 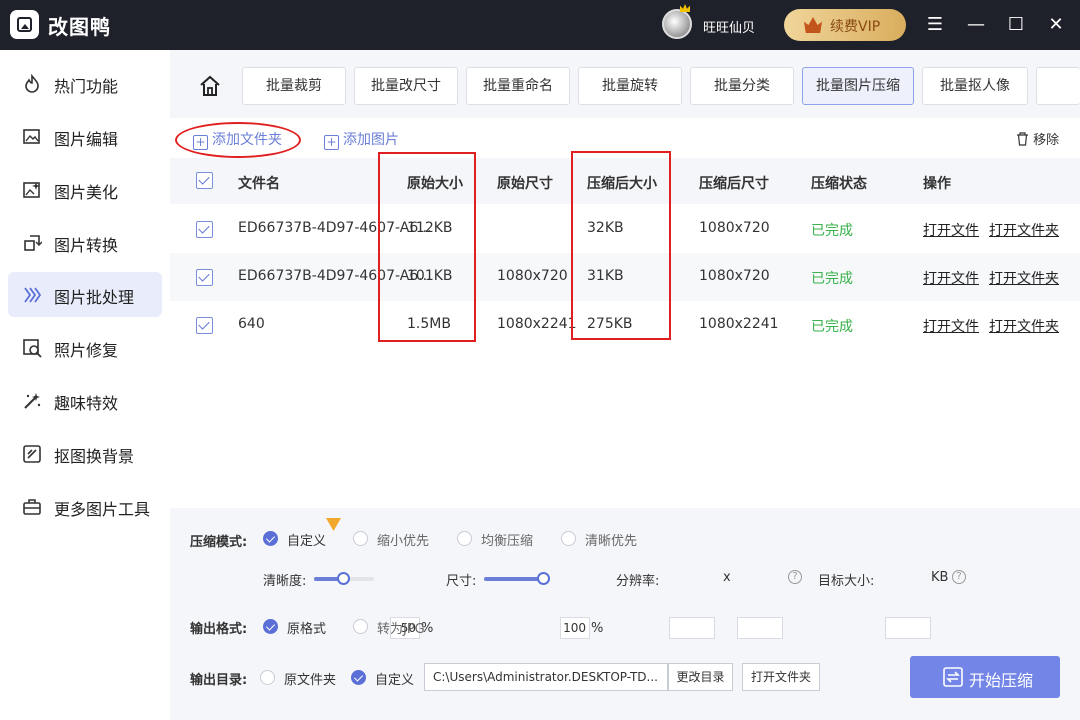 I want to click on start-compress-button: 开始压缩, so click(x=985, y=677).